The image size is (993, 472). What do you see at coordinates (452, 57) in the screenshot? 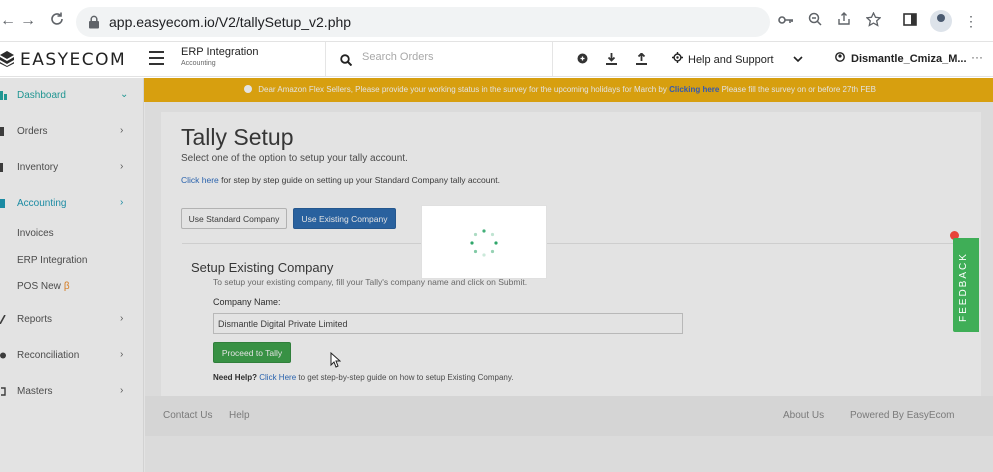
I see `search-input` at bounding box center [452, 57].